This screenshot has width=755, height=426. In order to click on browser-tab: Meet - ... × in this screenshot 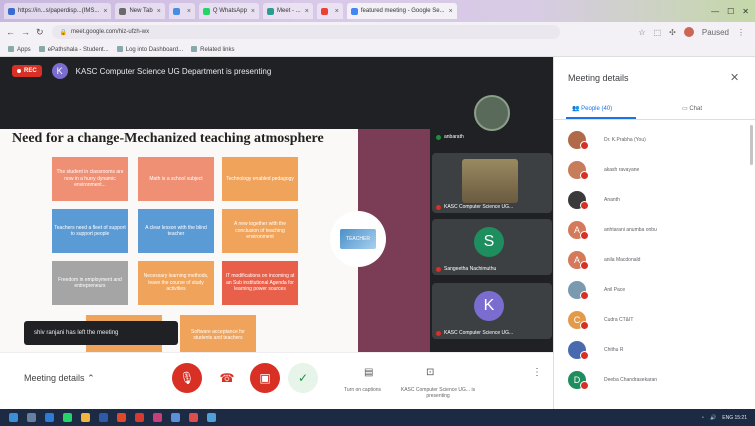, I will do `click(288, 11)`.